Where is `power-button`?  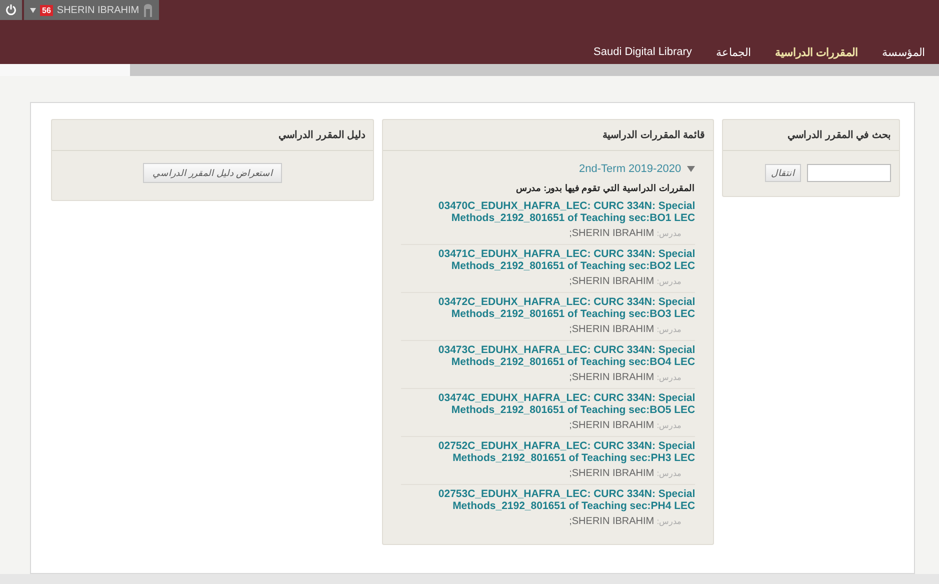
power-button is located at coordinates (11, 10).